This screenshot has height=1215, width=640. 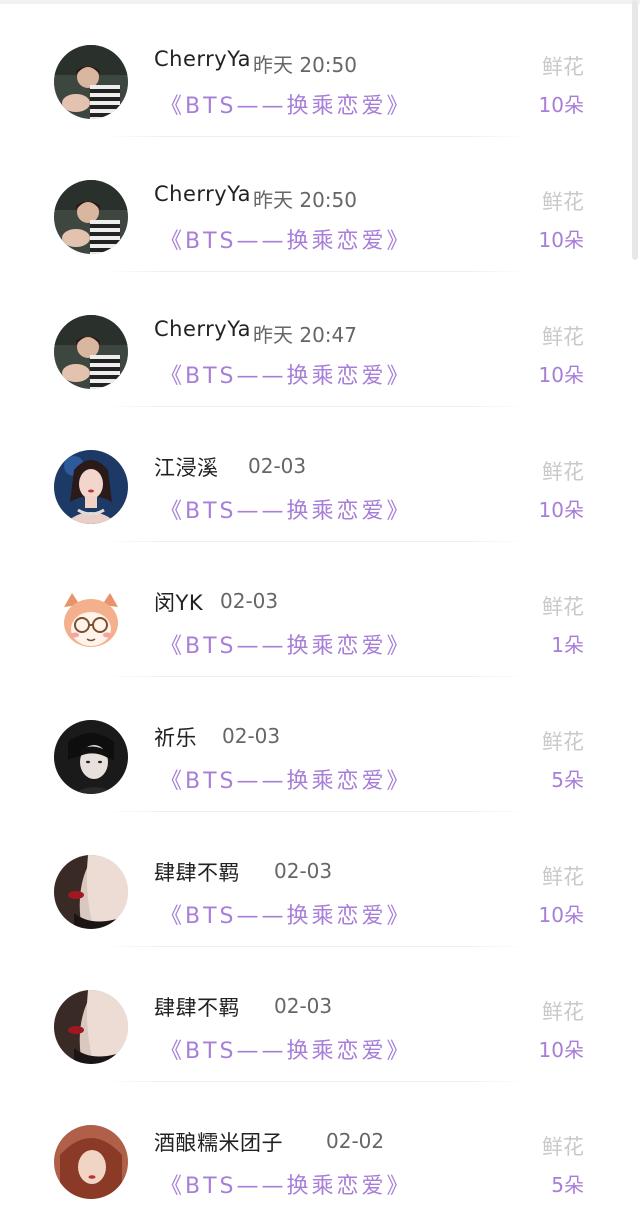 I want to click on list-item: CherryYa 昨天 20:47 《BTS——换乘恋爱》 鲜花 10朵, so click(x=320, y=338).